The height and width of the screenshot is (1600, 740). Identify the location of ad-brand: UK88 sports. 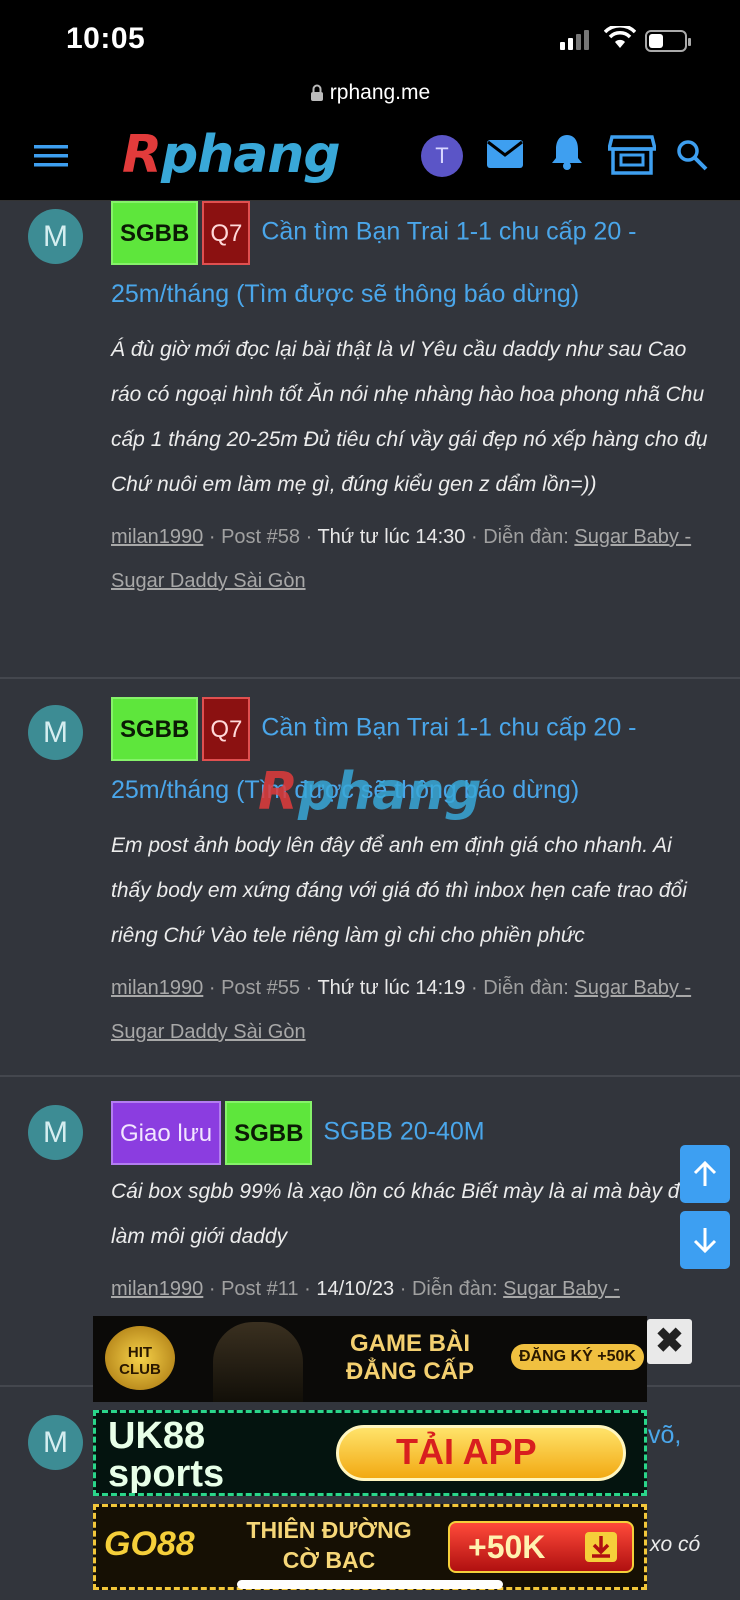
(166, 1455).